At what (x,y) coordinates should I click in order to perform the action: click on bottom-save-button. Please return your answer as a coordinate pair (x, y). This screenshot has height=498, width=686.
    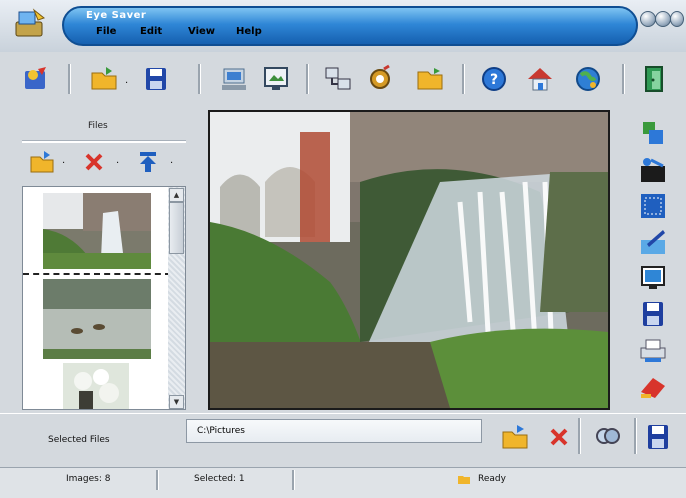
    Looking at the image, I should click on (658, 437).